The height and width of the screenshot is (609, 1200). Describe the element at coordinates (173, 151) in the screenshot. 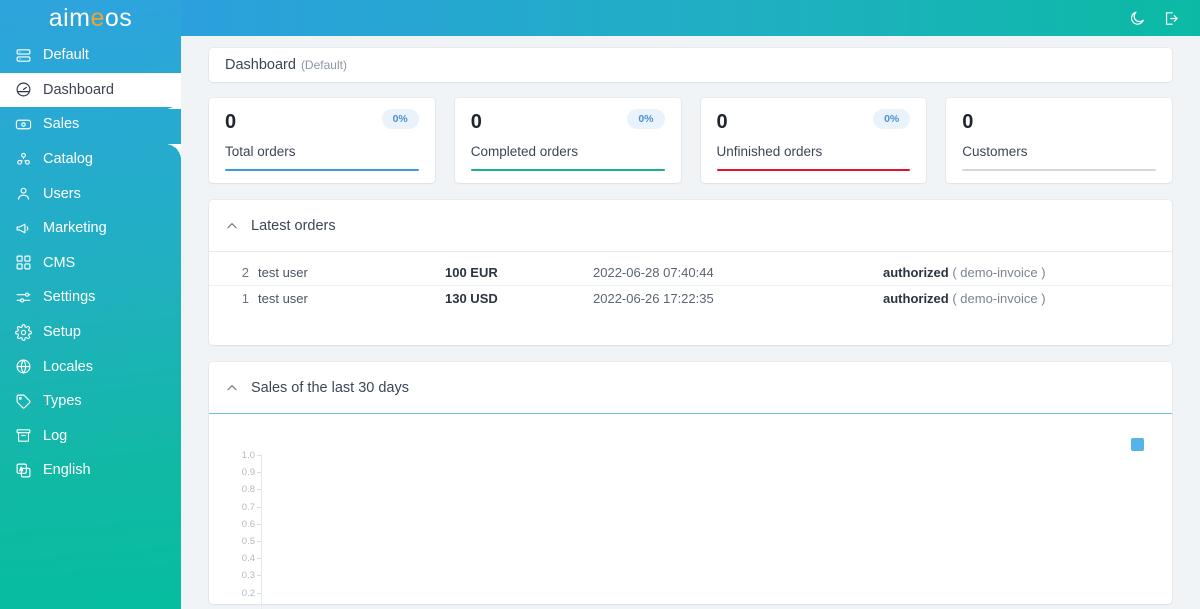

I see `active-notch-bottom` at that location.